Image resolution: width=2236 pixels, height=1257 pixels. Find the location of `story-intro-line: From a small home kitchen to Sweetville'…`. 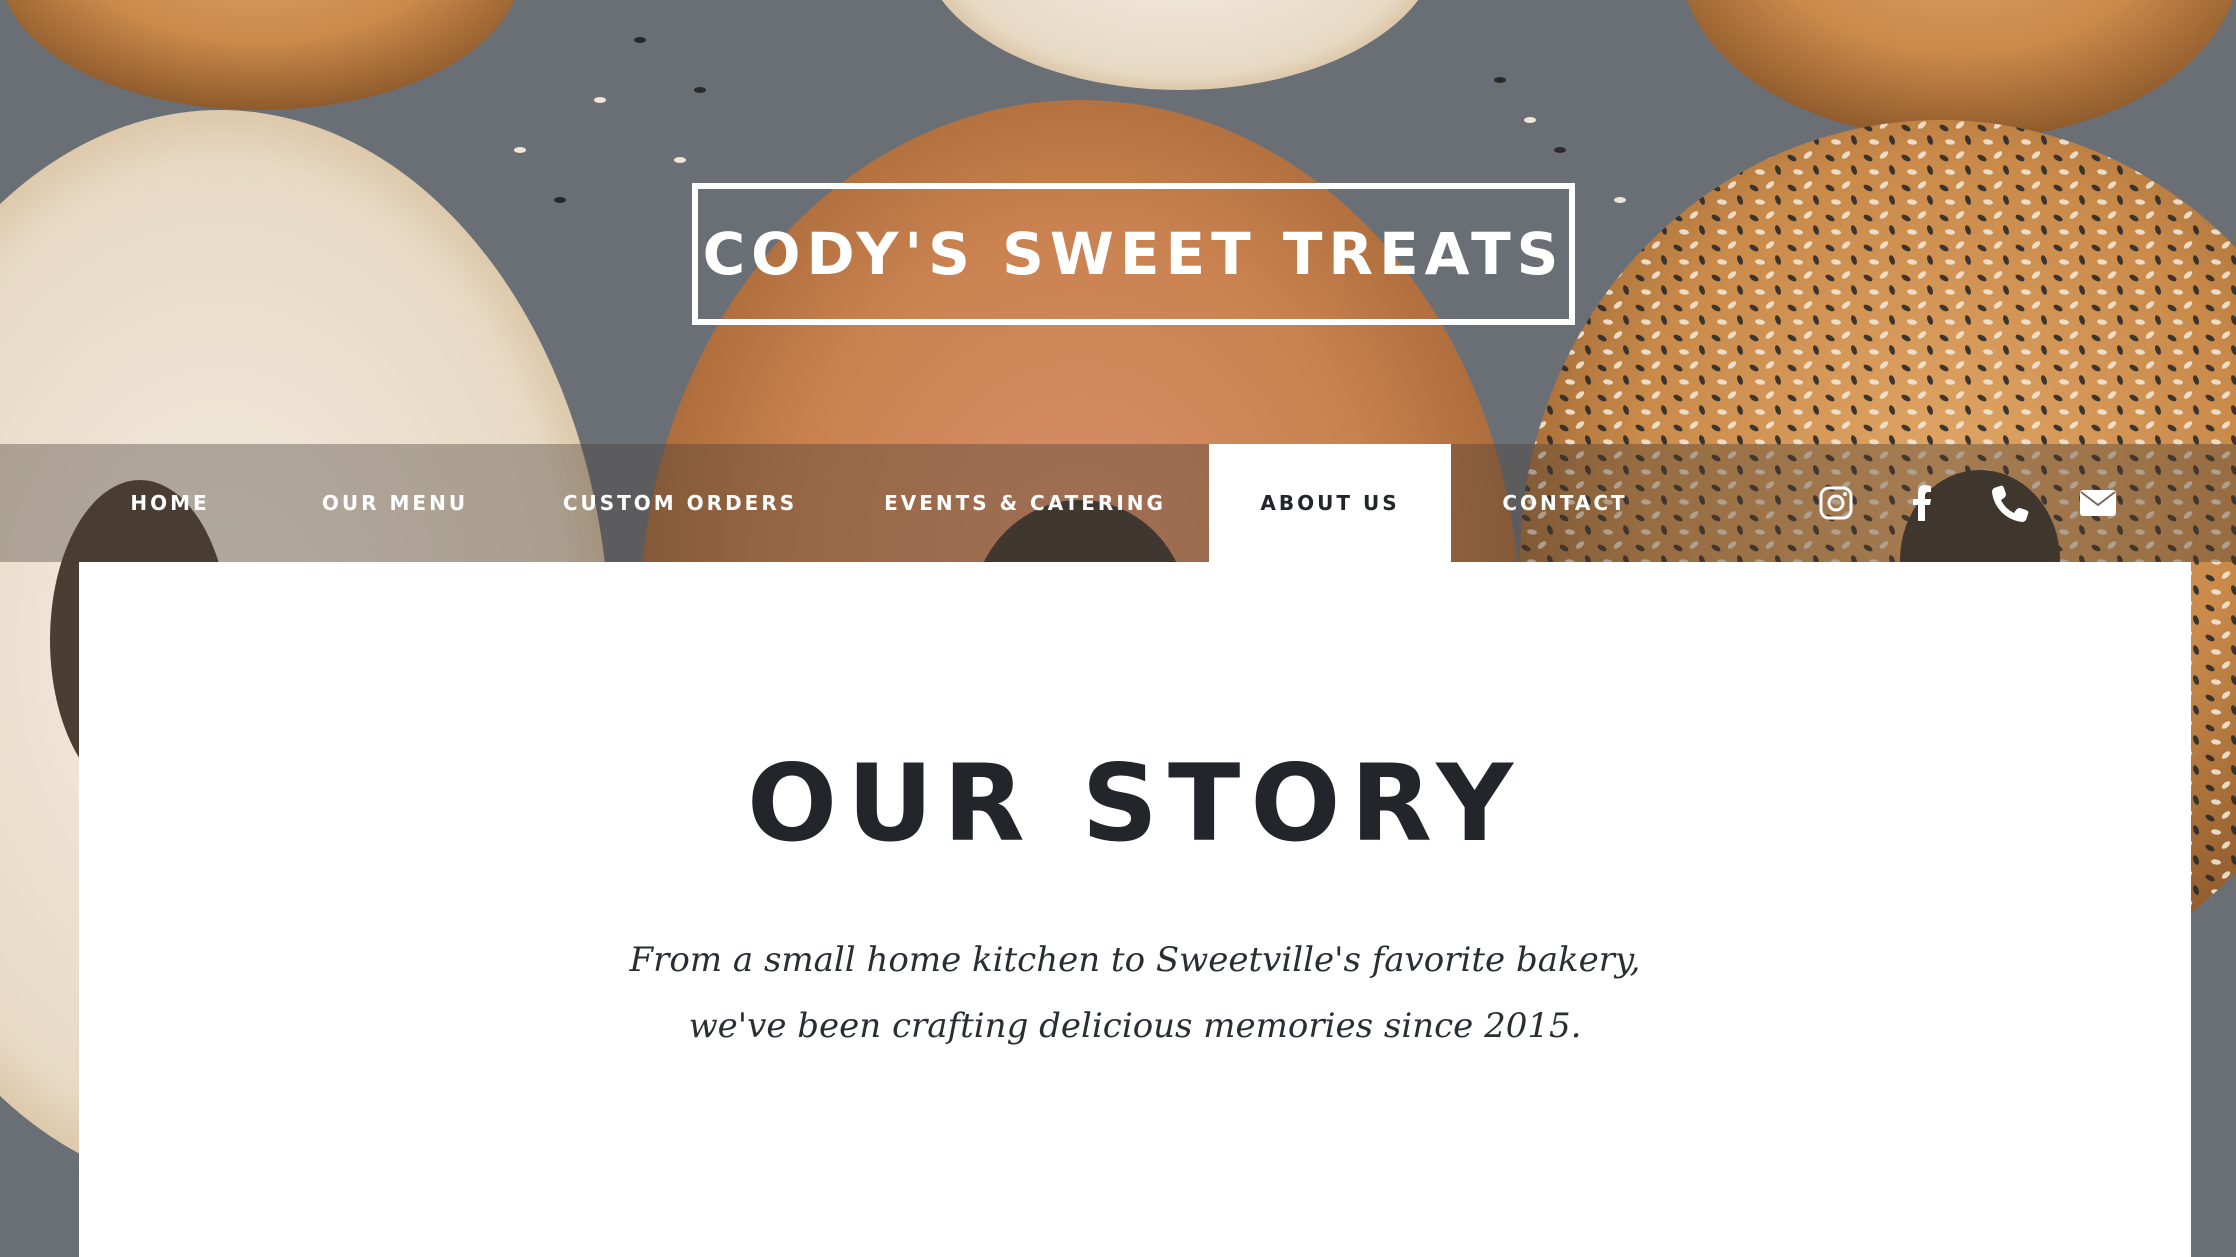

story-intro-line: From a small home kitchen to Sweetville'… is located at coordinates (1135, 960).